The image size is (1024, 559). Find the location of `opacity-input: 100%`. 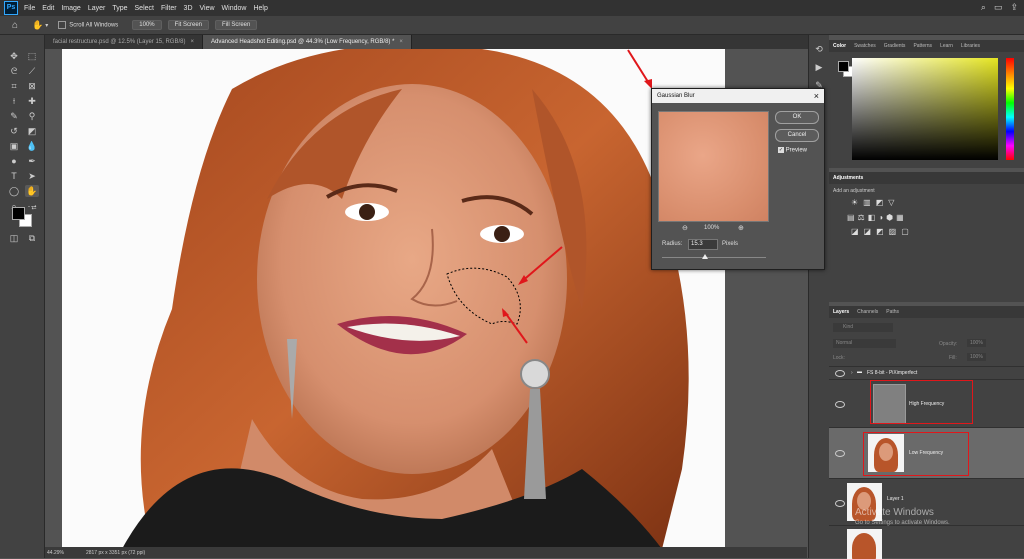

opacity-input: 100% is located at coordinates (976, 343).